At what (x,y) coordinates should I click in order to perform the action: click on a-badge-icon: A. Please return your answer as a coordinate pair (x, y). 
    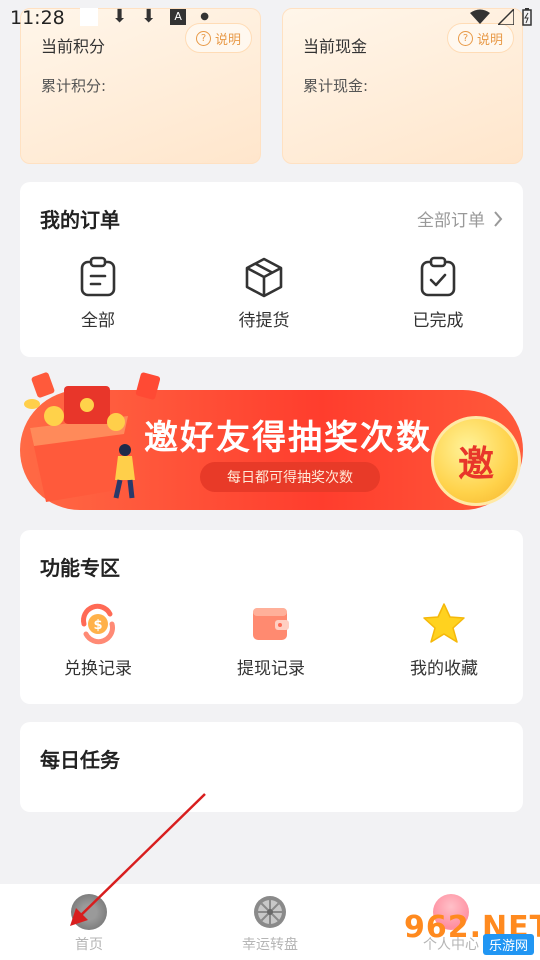
    Looking at the image, I should click on (178, 16).